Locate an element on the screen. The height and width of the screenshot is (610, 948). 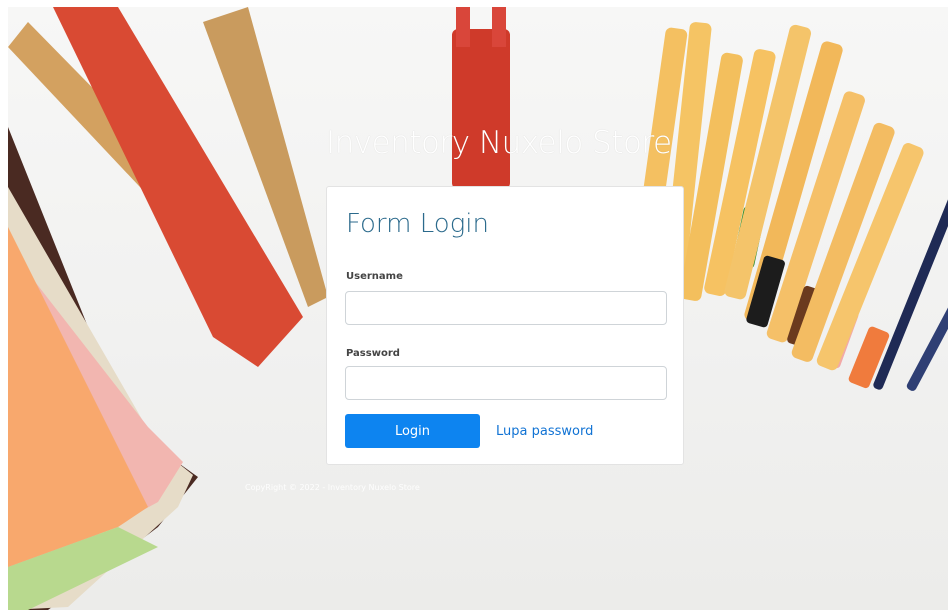
site-title: Inventory Nuxelo Store is located at coordinates (499, 143).